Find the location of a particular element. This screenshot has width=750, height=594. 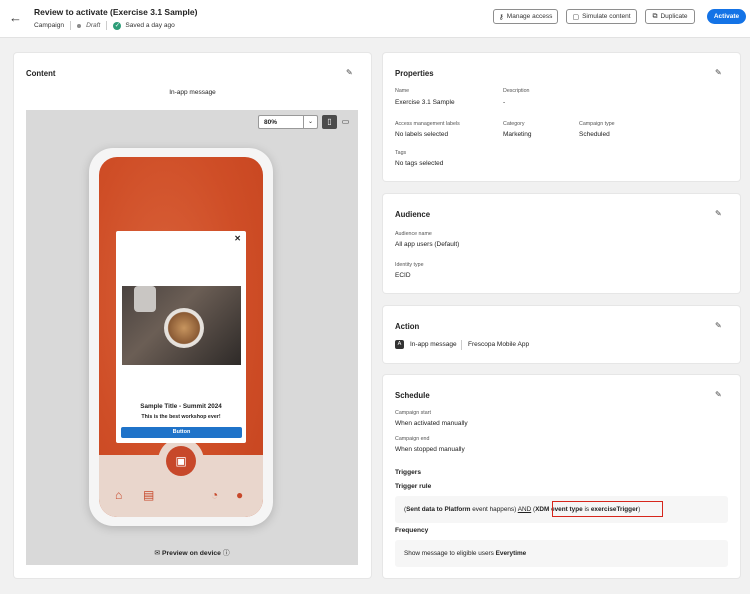

key-icon: ⚷ is located at coordinates (501, 17).